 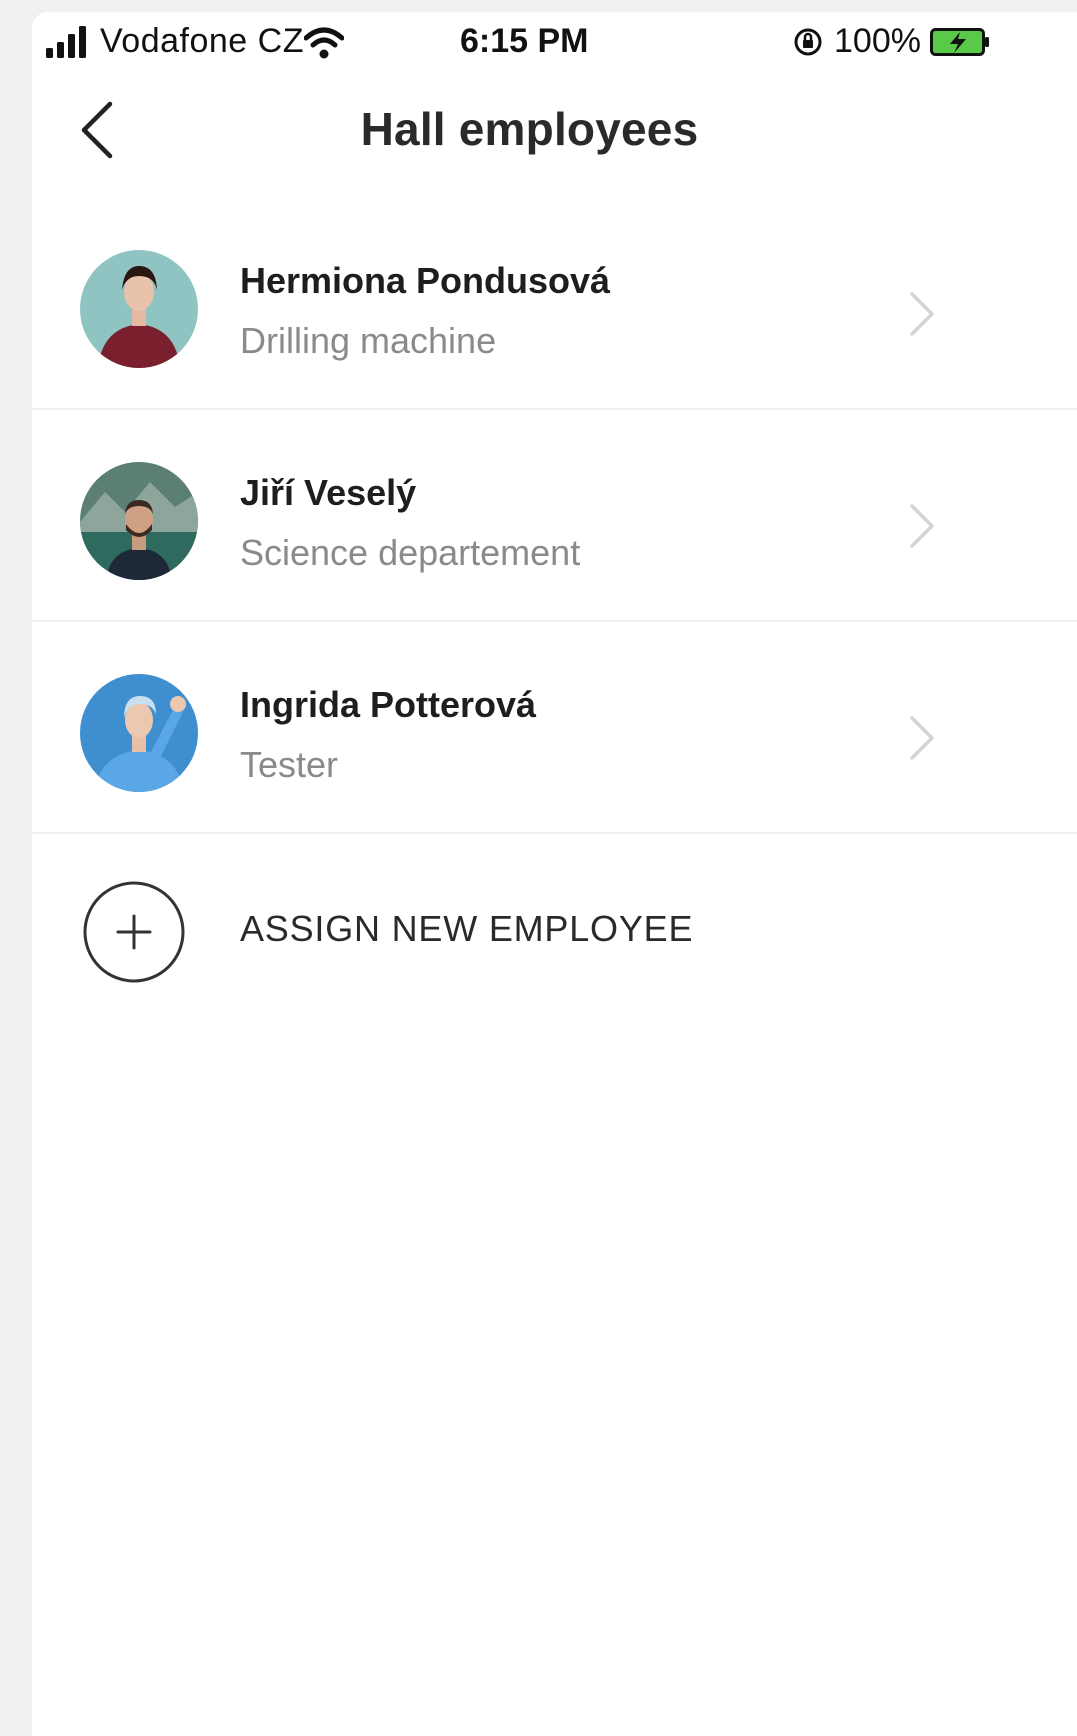 I want to click on employee-role: Science departement, so click(x=410, y=552).